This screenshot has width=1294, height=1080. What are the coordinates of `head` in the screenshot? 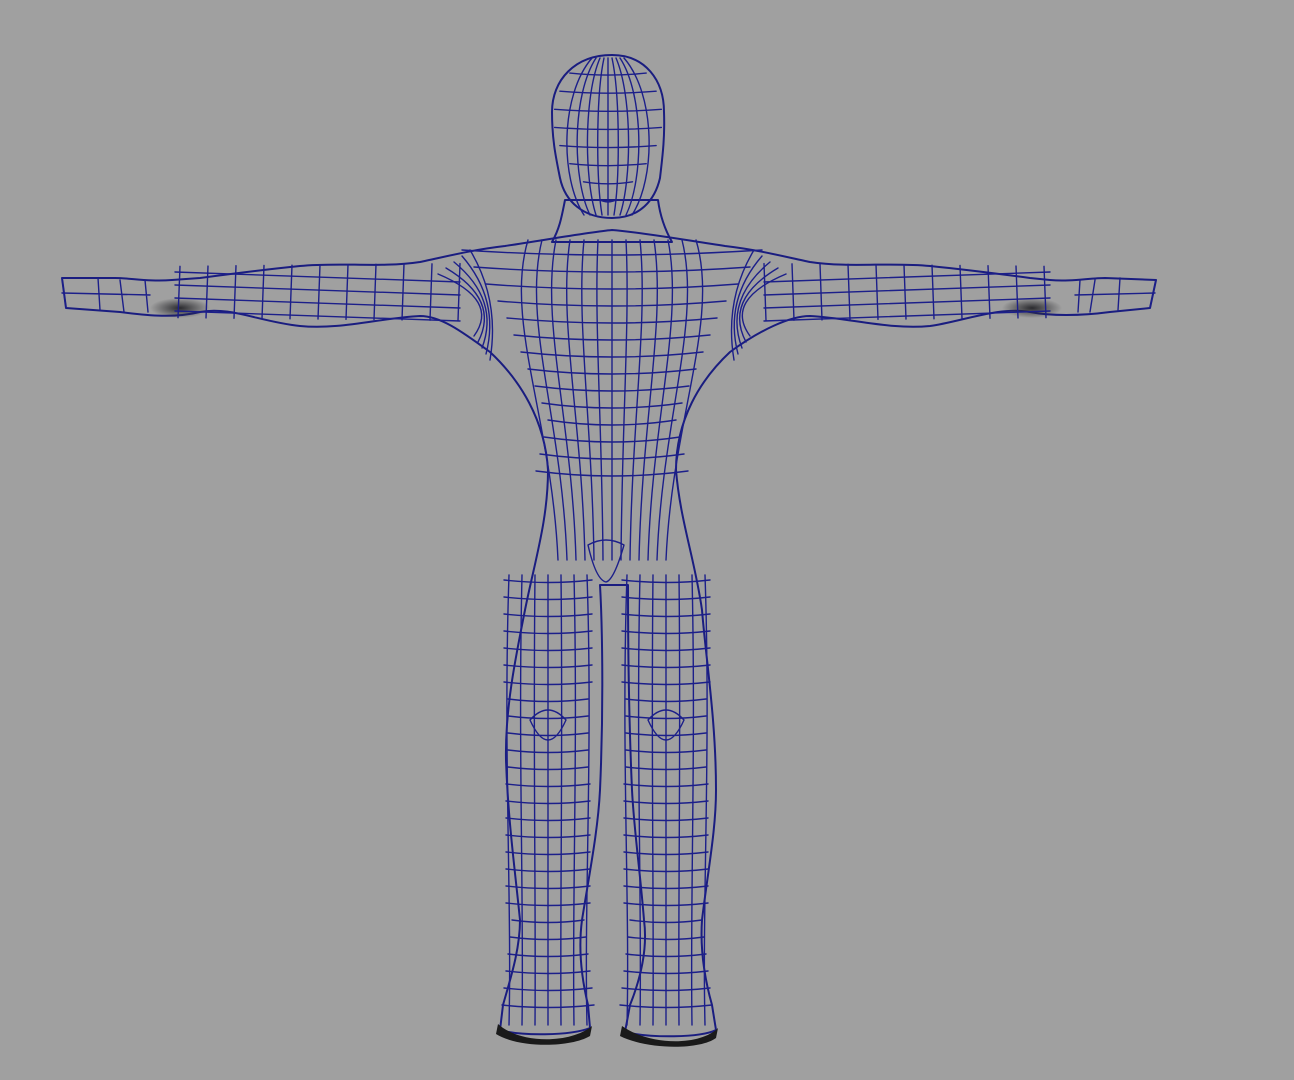 It's located at (612, 148).